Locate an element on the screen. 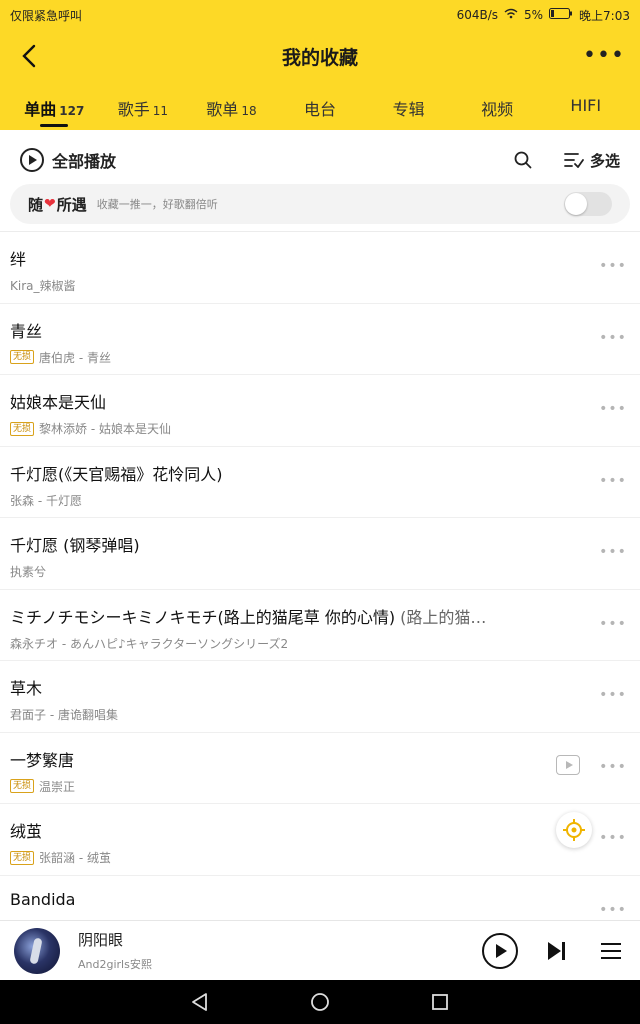 The width and height of the screenshot is (640, 1024). song-row: 绒茧 无损 张韶涵 - 绒茧 ••• is located at coordinates (320, 840).